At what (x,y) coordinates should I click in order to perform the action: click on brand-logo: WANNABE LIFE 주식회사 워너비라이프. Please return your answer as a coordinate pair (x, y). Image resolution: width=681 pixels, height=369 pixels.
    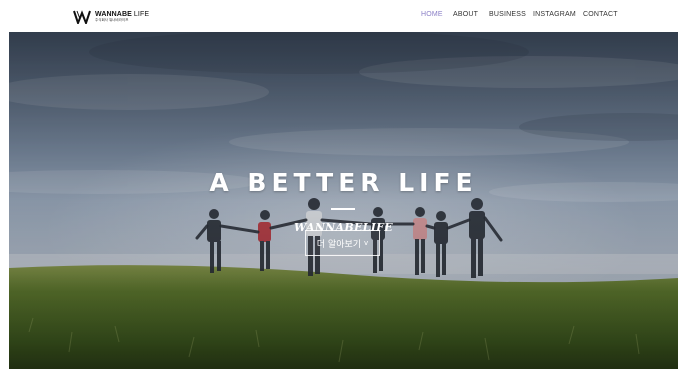
    Looking at the image, I should click on (111, 17).